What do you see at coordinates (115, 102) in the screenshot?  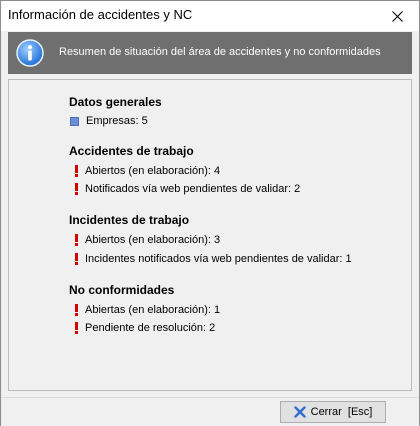 I see `section-title-datos-generales: Datos generales` at bounding box center [115, 102].